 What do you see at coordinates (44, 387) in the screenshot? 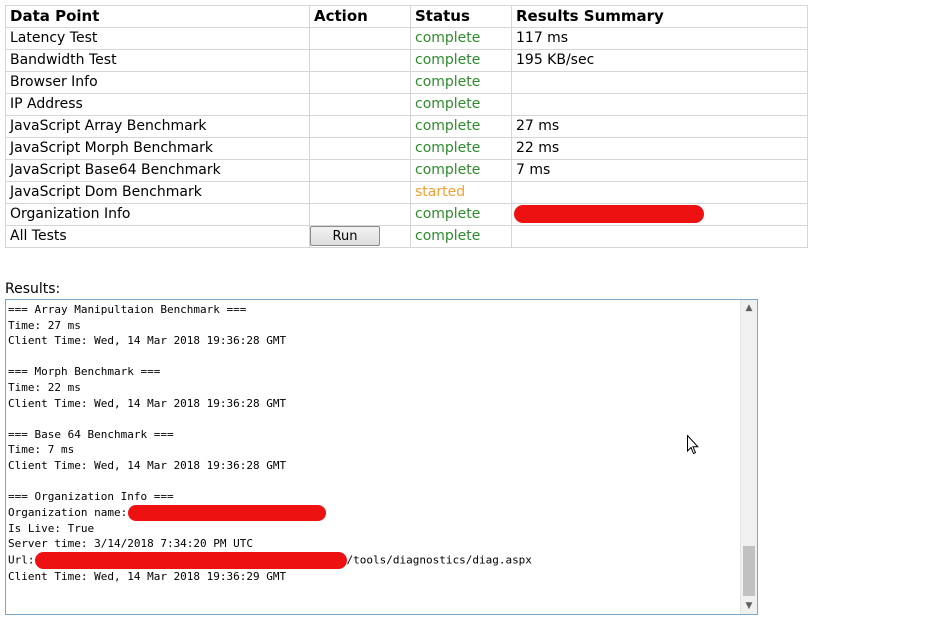
I see `results-line: Time: 22 ms` at bounding box center [44, 387].